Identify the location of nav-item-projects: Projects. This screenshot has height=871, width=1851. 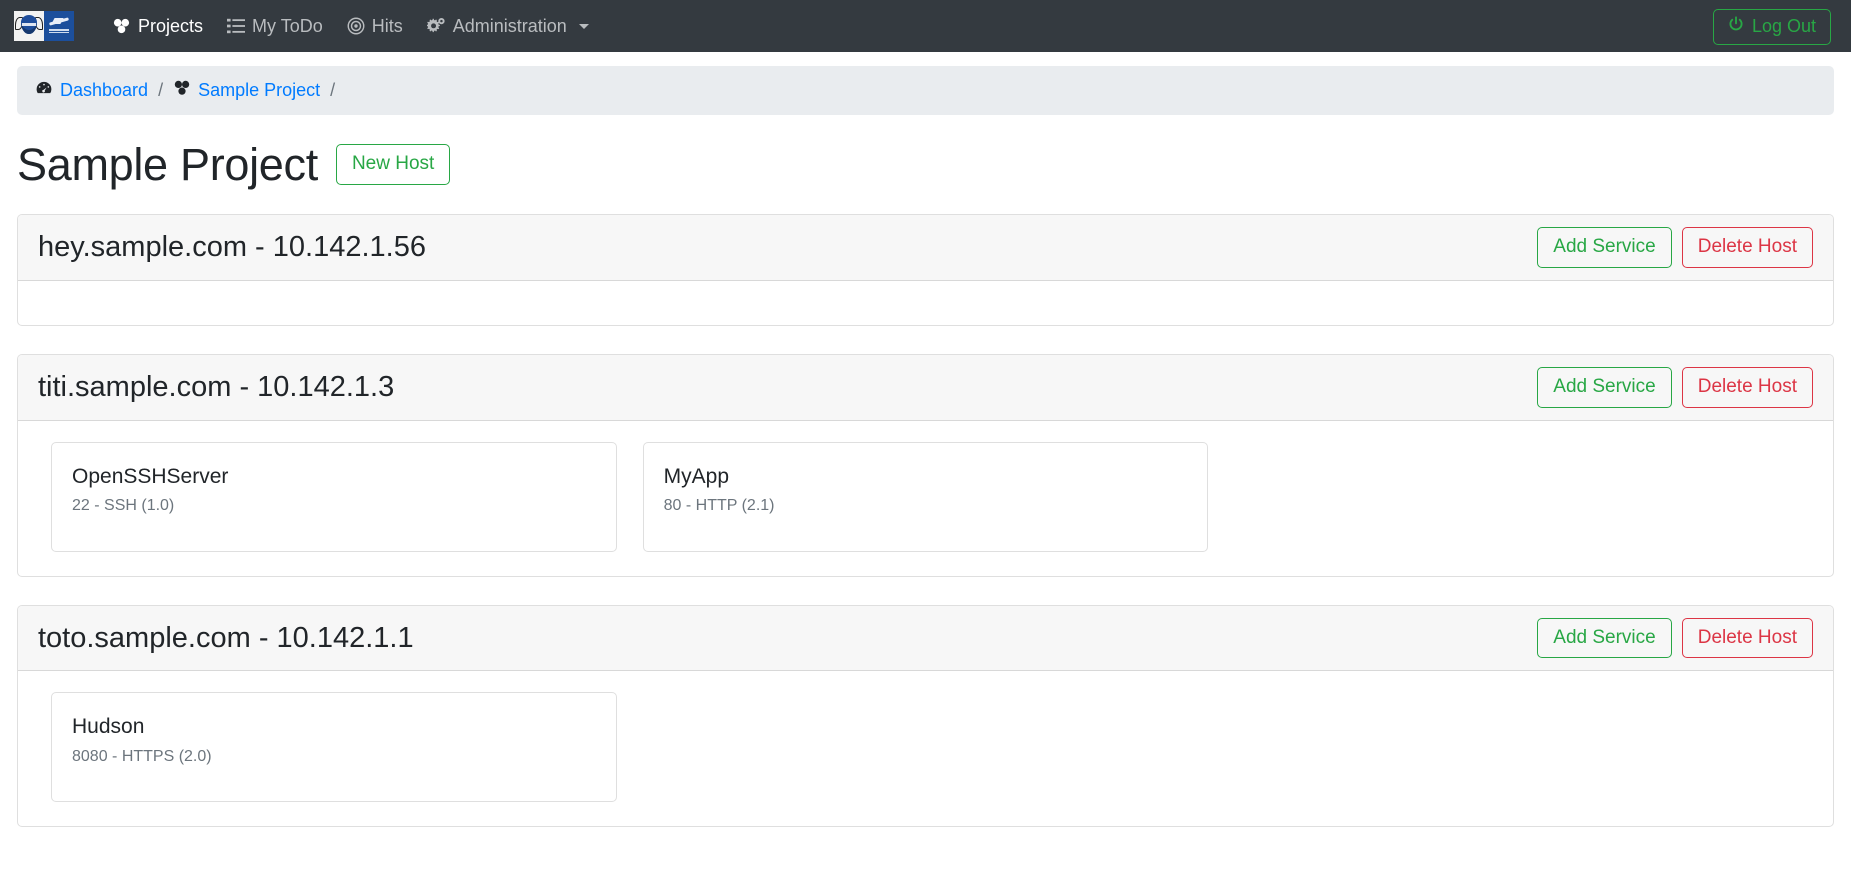
(157, 26).